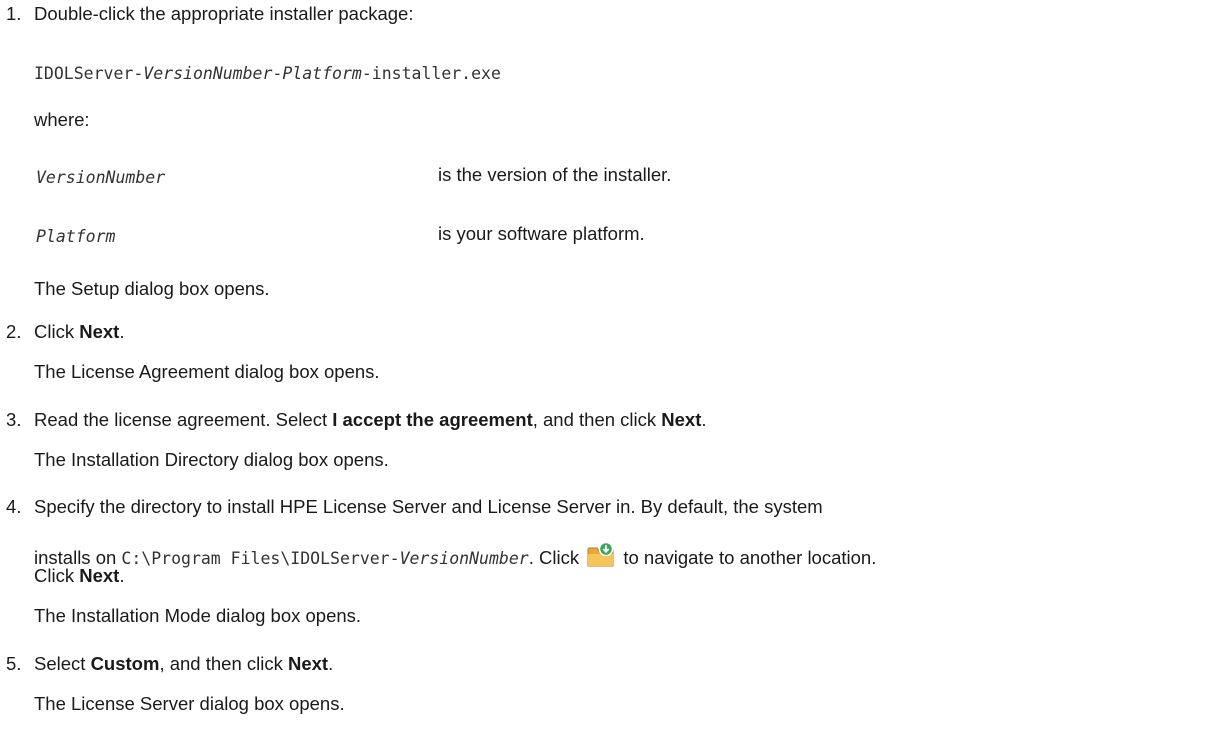 The image size is (1213, 736). I want to click on step-2-result: The License Agreement dialog box opens., so click(207, 371).